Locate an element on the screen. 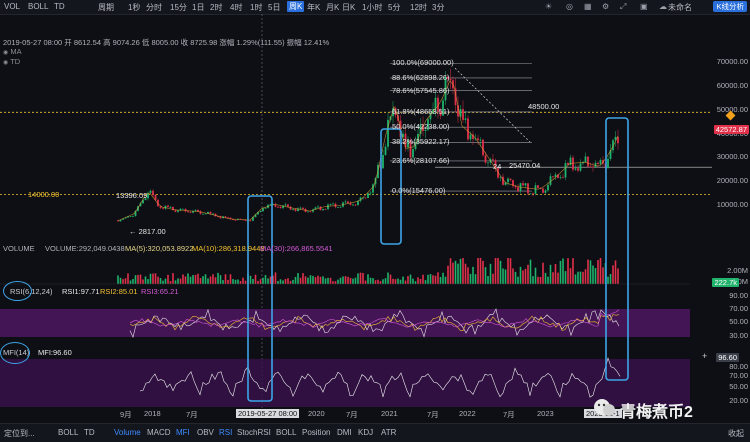  mfi-axis-label: 70.00 is located at coordinates (738, 375).